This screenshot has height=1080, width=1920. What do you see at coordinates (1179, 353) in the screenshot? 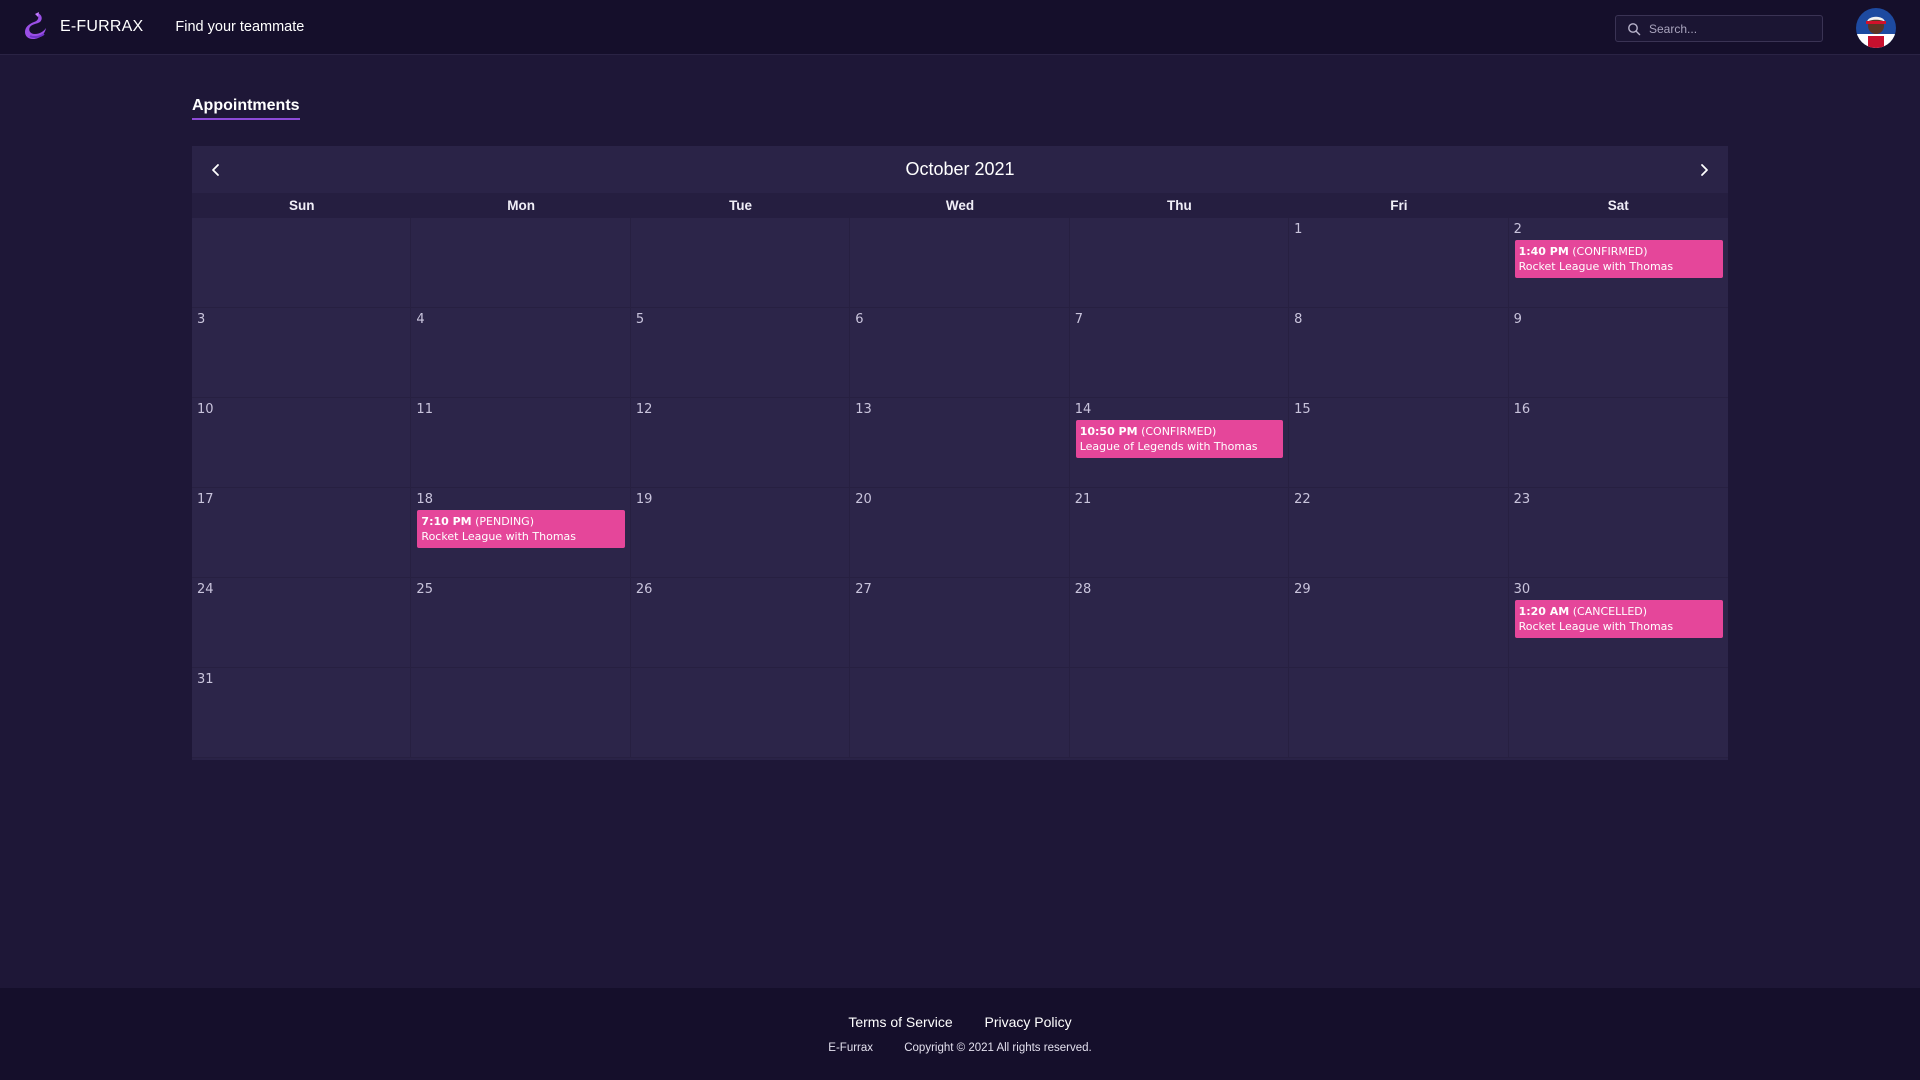
I see `calendar-day-7: 7` at bounding box center [1179, 353].